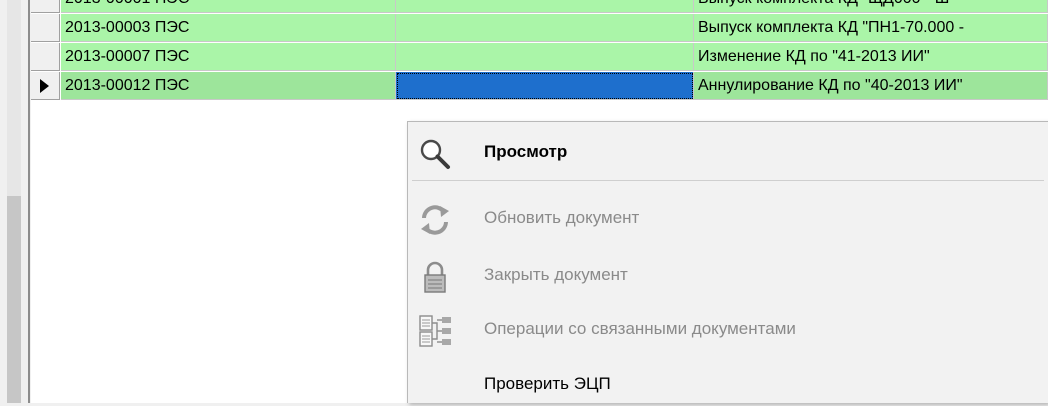 This screenshot has height=406, width=1048. What do you see at coordinates (435, 154) in the screenshot?
I see `magnifier-icon` at bounding box center [435, 154].